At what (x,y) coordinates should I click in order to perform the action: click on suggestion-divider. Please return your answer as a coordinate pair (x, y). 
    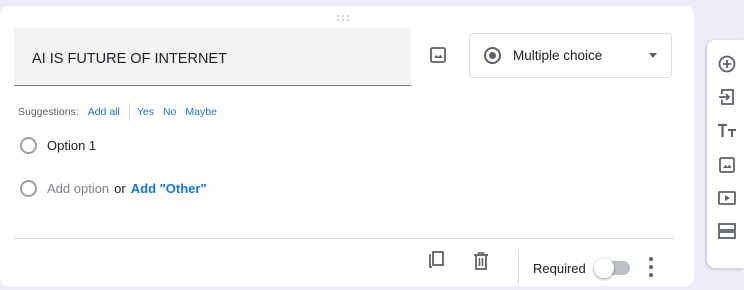
    Looking at the image, I should click on (129, 112).